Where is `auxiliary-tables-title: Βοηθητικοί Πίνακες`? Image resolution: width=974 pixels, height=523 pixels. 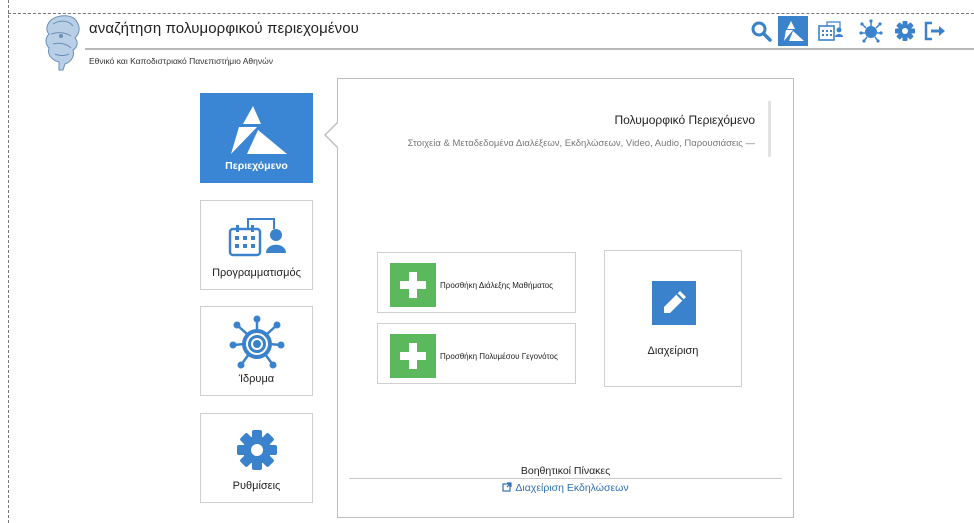 auxiliary-tables-title: Βοηθητικοί Πίνακες is located at coordinates (565, 471).